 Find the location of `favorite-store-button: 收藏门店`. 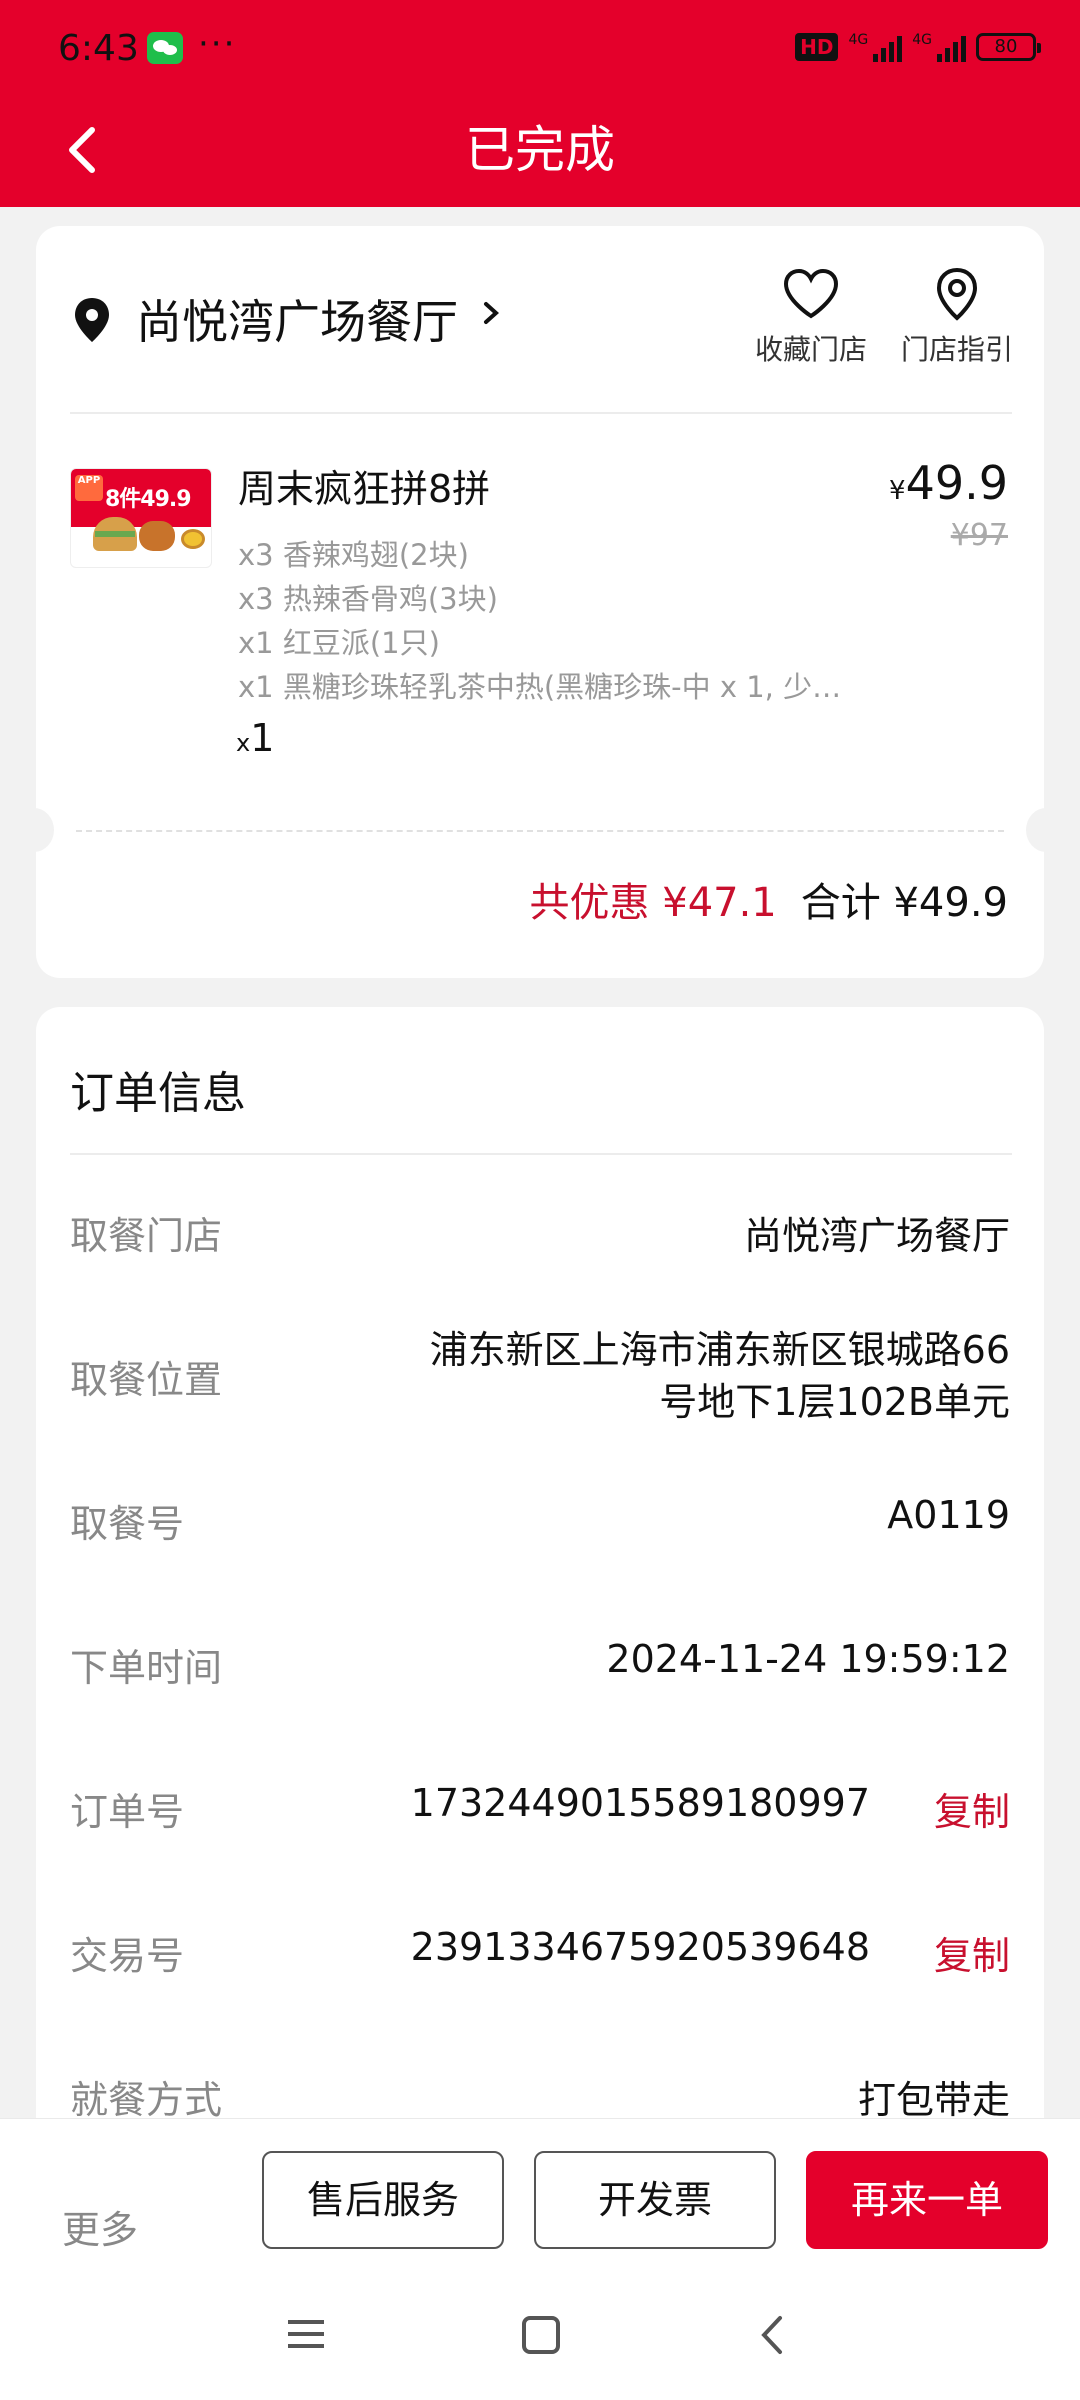

favorite-store-button: 收藏门店 is located at coordinates (811, 336).